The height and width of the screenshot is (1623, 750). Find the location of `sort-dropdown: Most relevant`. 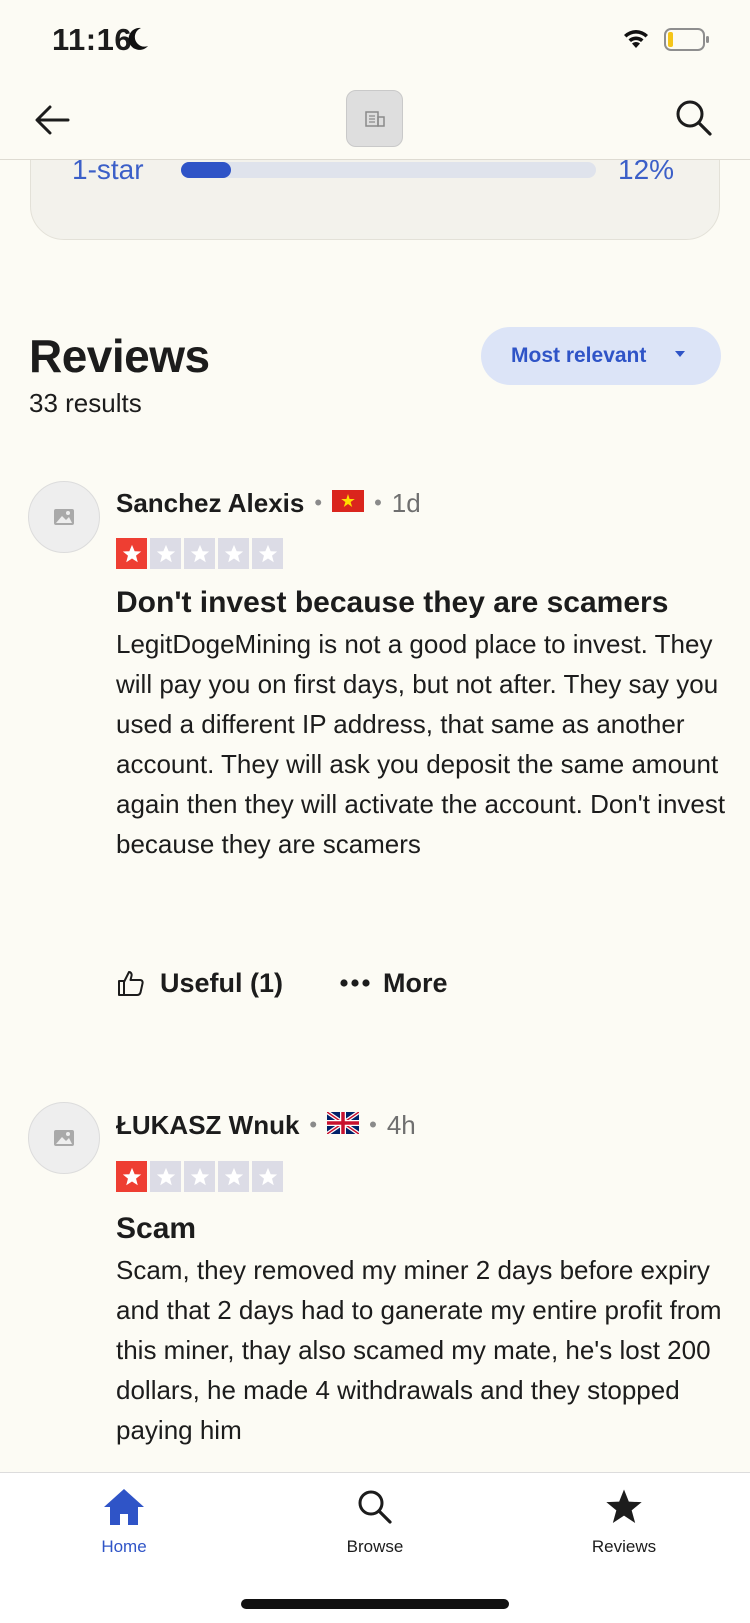

sort-dropdown: Most relevant is located at coordinates (601, 356).